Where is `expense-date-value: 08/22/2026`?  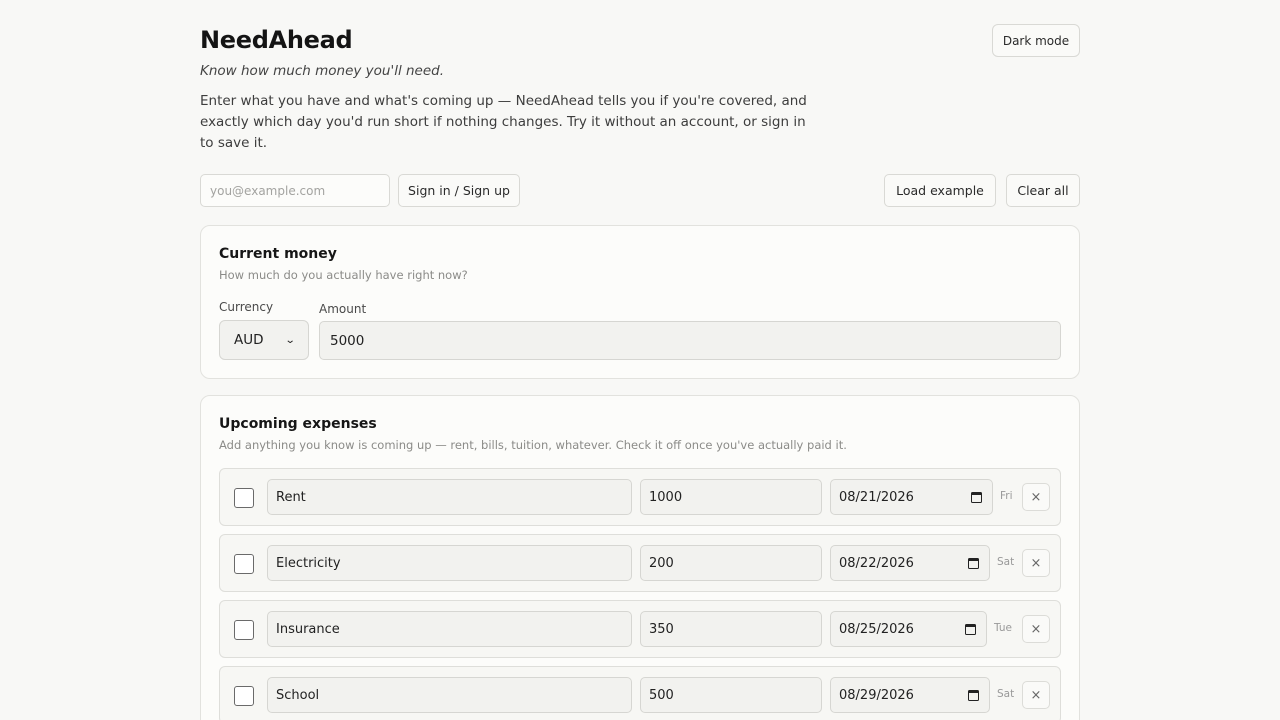
expense-date-value: 08/22/2026 is located at coordinates (876, 563).